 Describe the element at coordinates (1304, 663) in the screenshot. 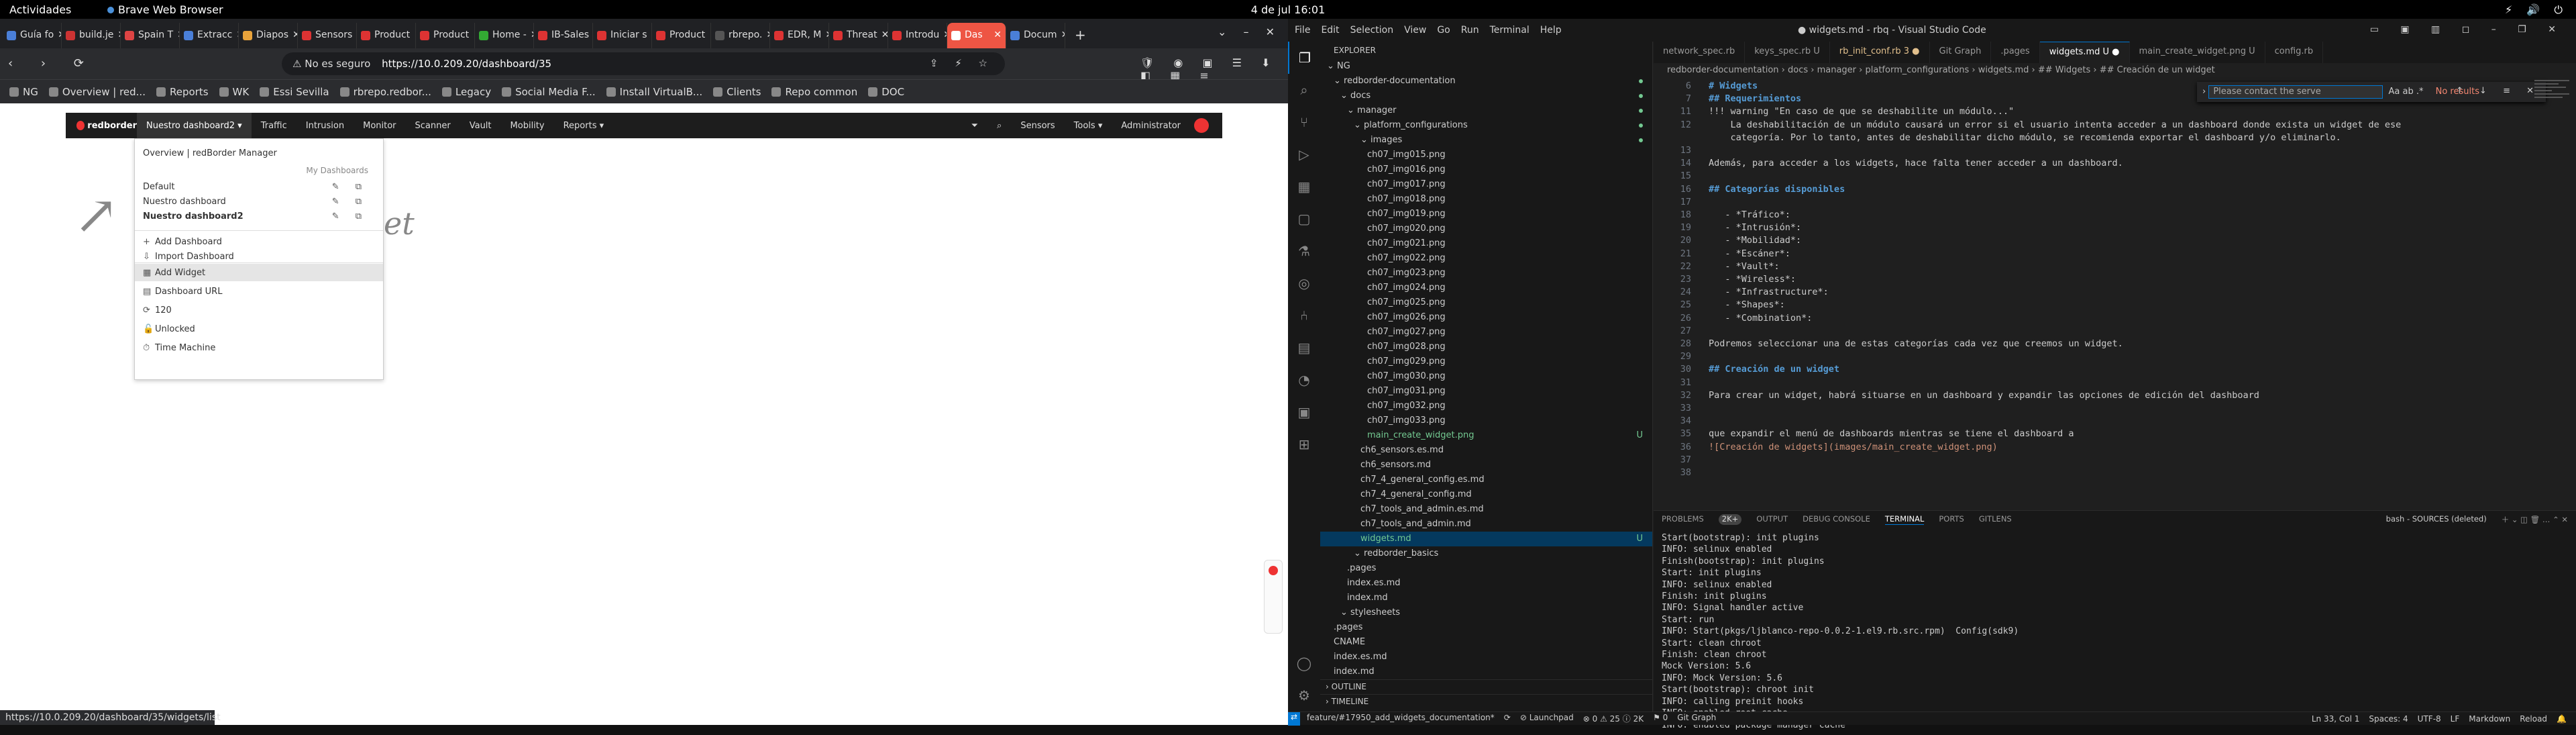

I see `account-icon: ◯` at that location.